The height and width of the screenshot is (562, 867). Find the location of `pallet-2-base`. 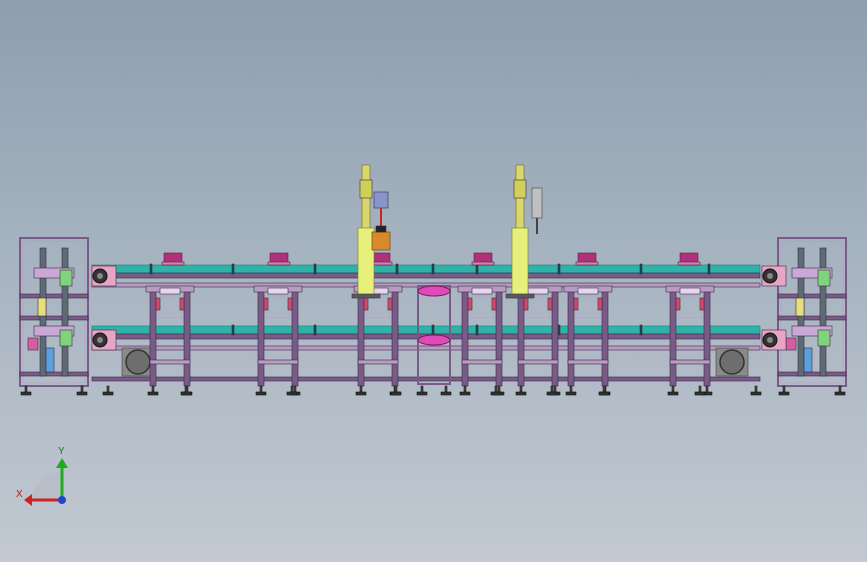

pallet-2-base is located at coordinates (279, 263).